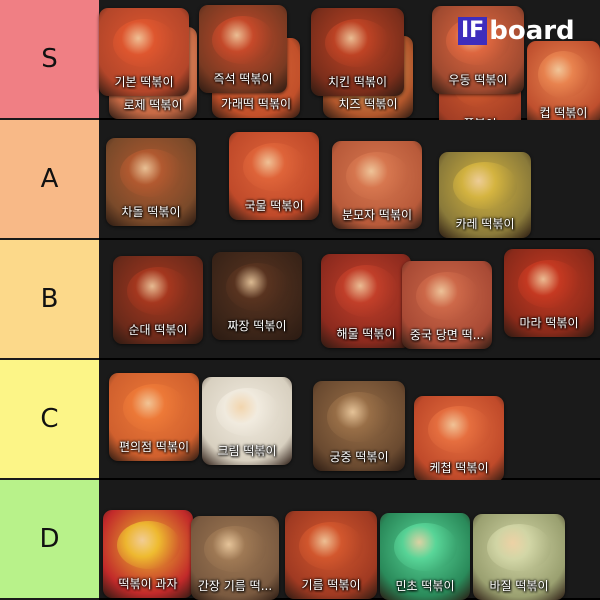 The width and height of the screenshot is (600, 600). I want to click on tier-card: 기본 떡볶이, so click(144, 52).